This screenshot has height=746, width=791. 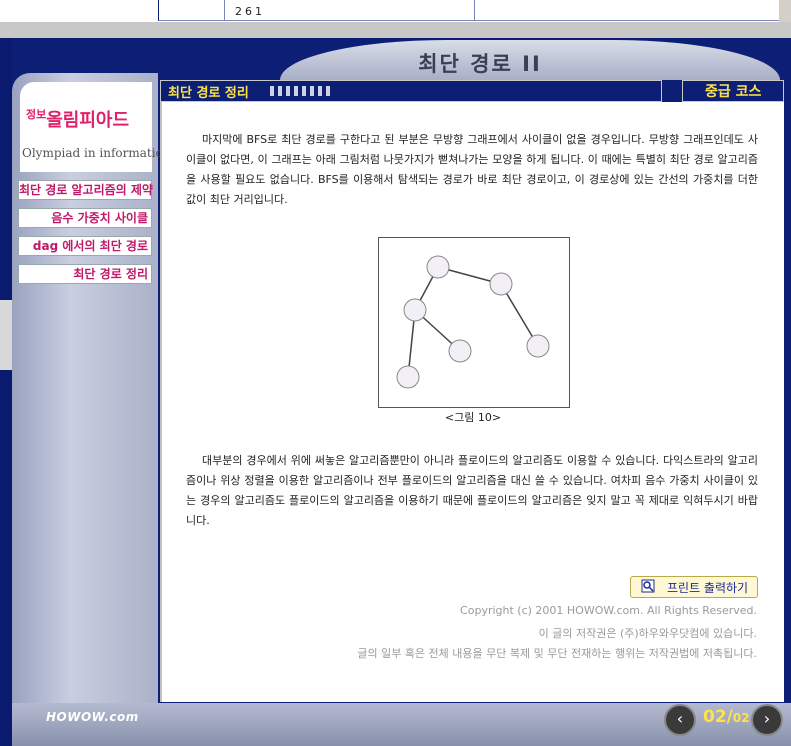 I want to click on tree-graph, so click(x=473, y=322).